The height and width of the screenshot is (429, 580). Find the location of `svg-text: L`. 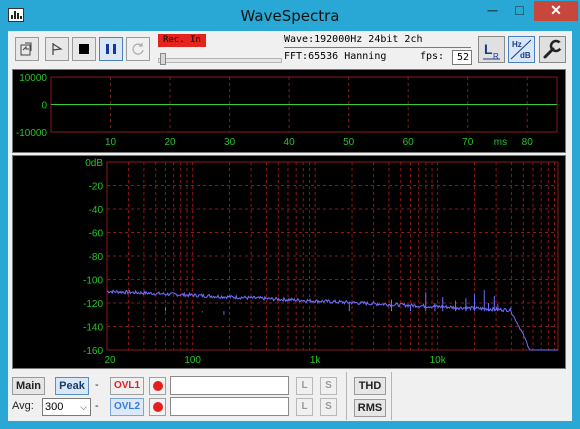

svg-text: L is located at coordinates (488, 49).